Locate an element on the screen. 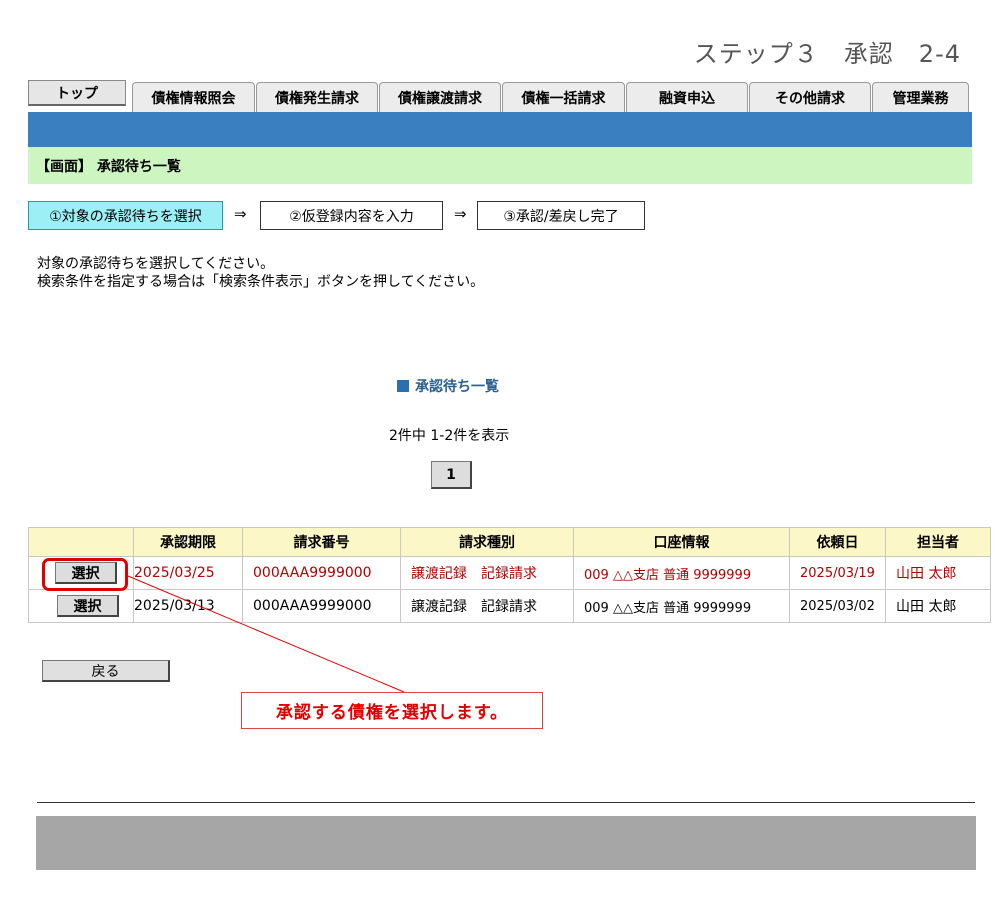 The width and height of the screenshot is (1008, 903). callout-leader-line is located at coordinates (266, 634).